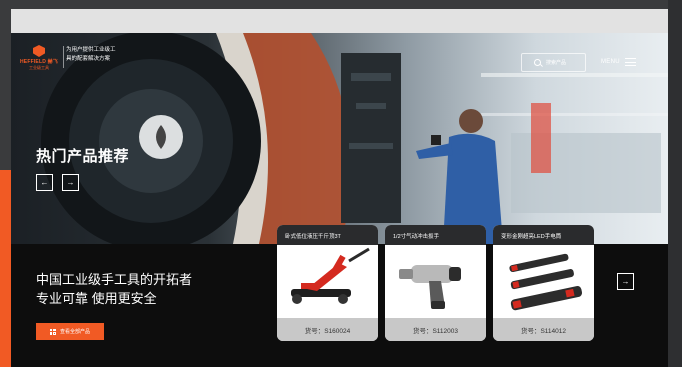 This screenshot has height=367, width=682. Describe the element at coordinates (327, 235) in the screenshot. I see `product-name: 卧式低位液压千斤顶3T` at that location.